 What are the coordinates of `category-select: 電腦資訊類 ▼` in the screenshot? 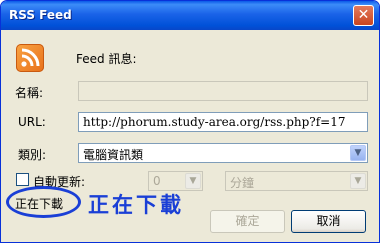 It's located at (223, 153).